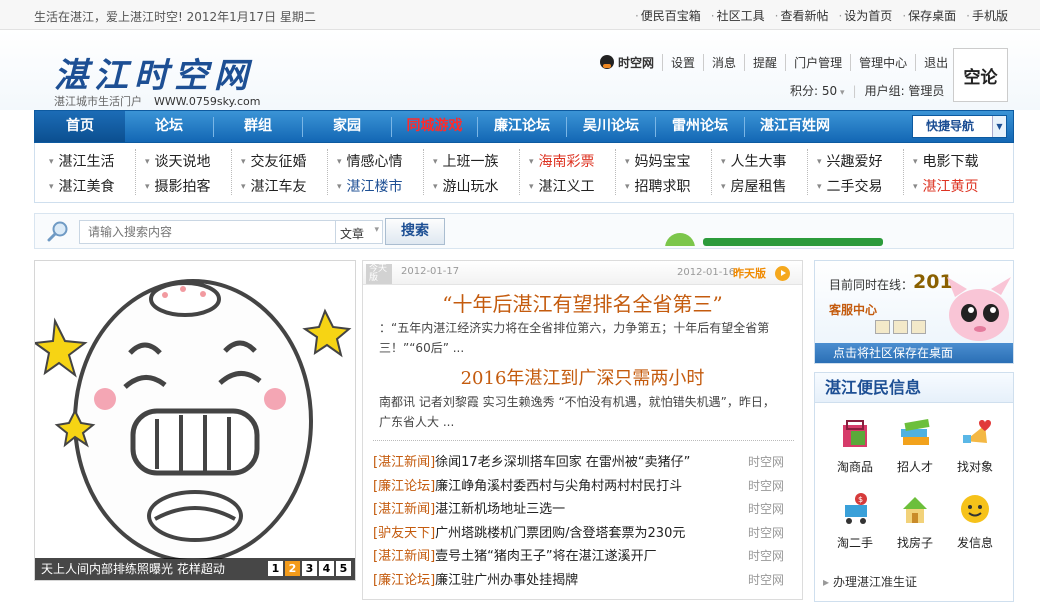  I want to click on birth-permit-link: 办理湛江准生证, so click(870, 581).